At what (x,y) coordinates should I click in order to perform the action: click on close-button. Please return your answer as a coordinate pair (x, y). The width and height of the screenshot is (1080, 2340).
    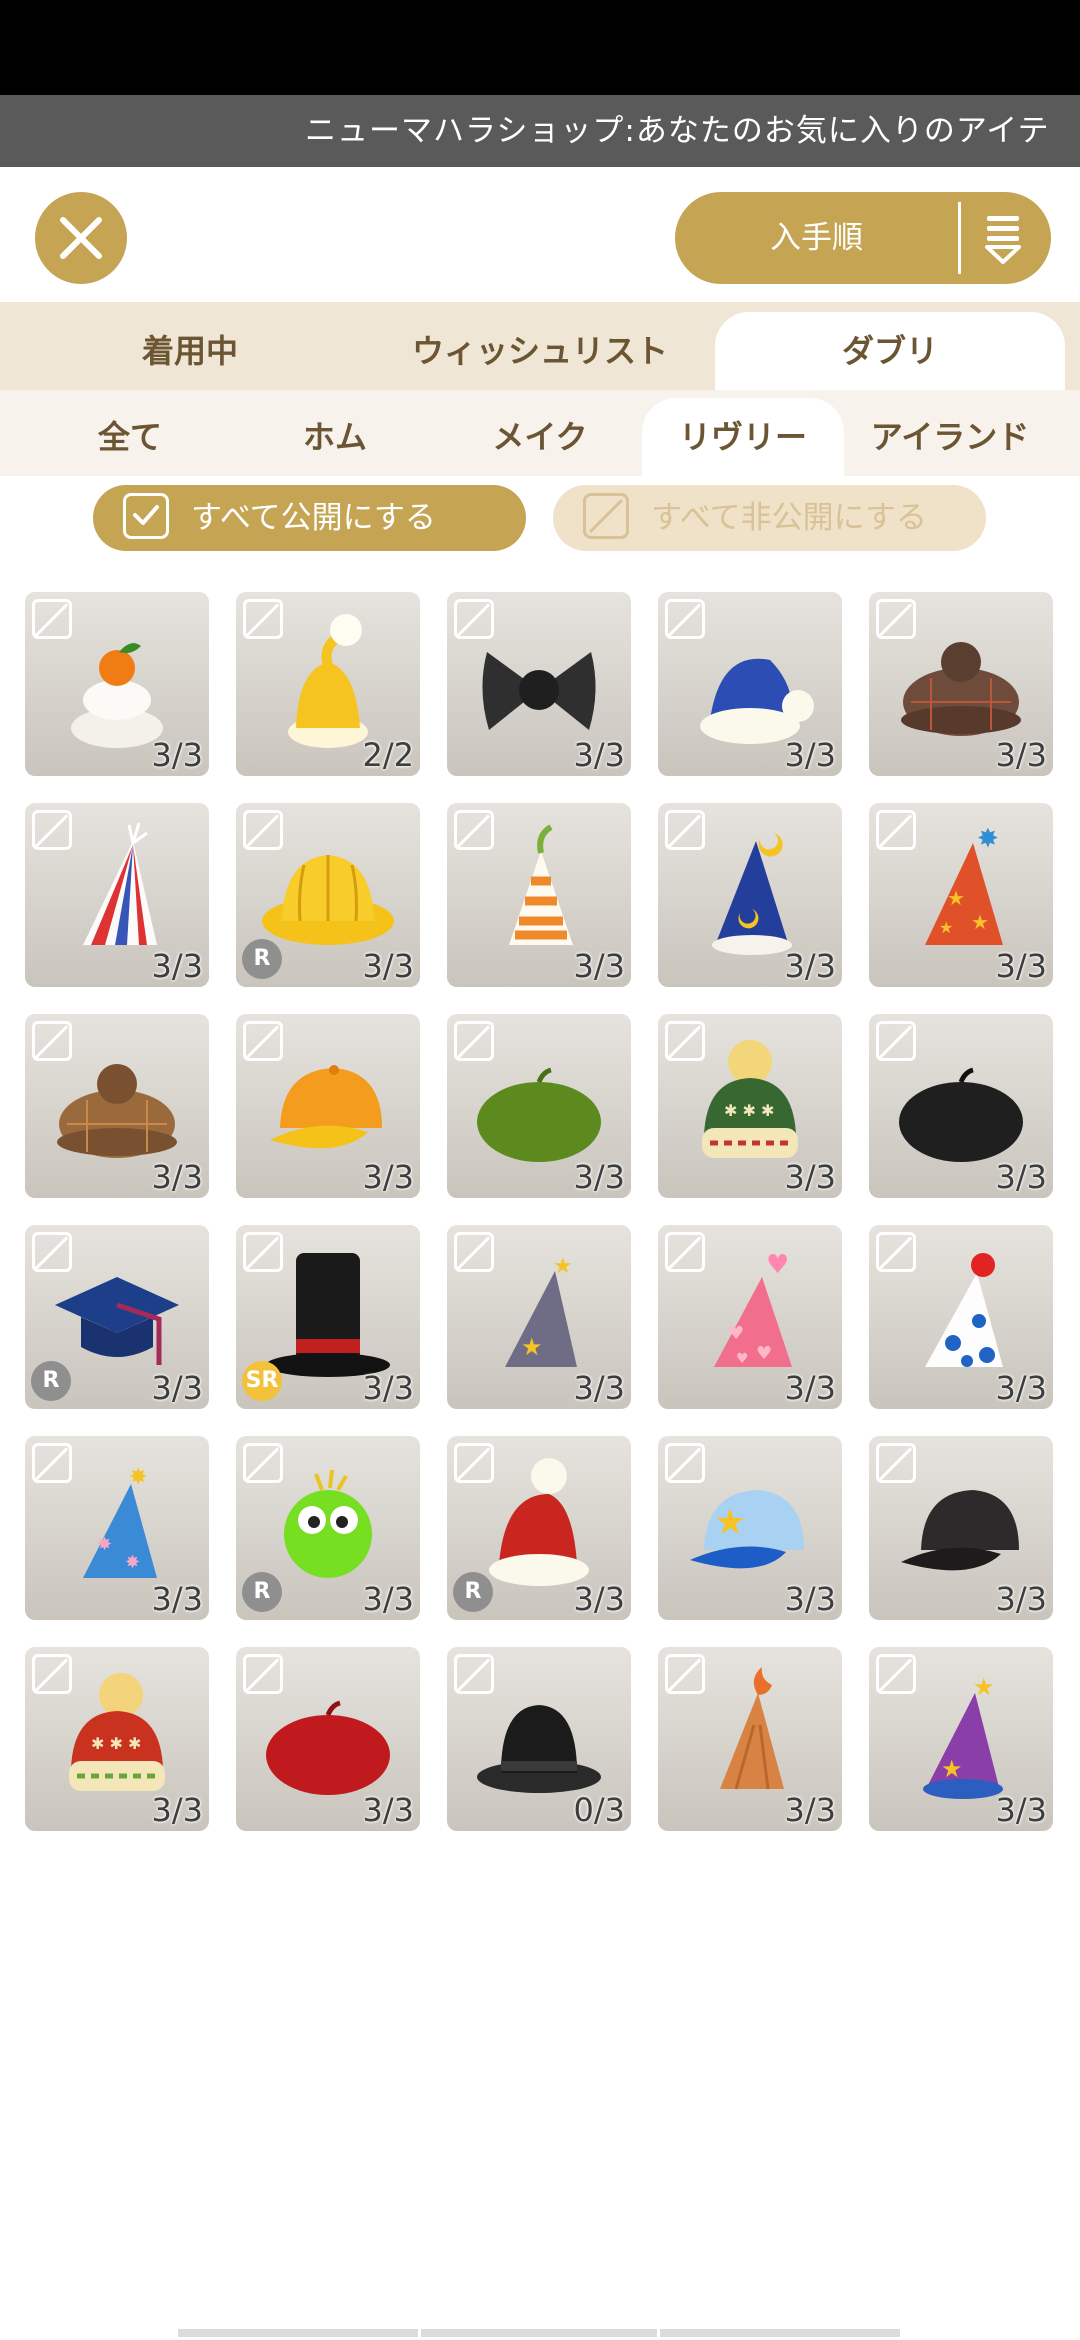
    Looking at the image, I should click on (81, 238).